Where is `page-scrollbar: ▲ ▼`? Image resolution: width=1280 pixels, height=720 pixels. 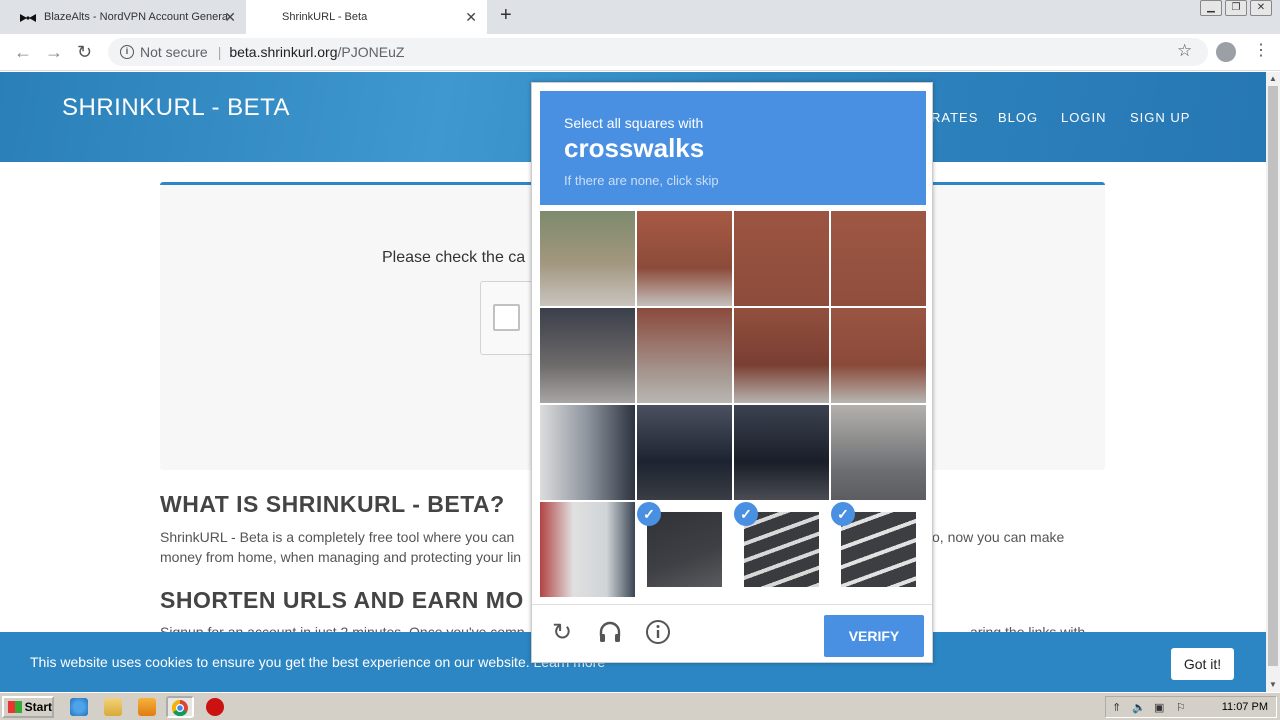
page-scrollbar: ▲ ▼ is located at coordinates (1273, 382).